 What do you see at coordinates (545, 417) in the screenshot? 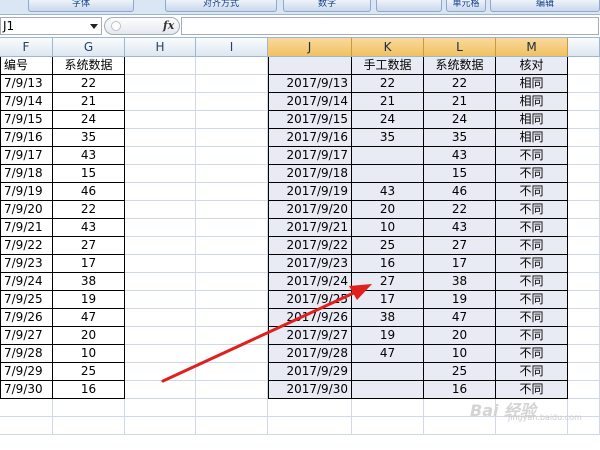
I see `watermark-url: jingyan.baidu.com` at bounding box center [545, 417].